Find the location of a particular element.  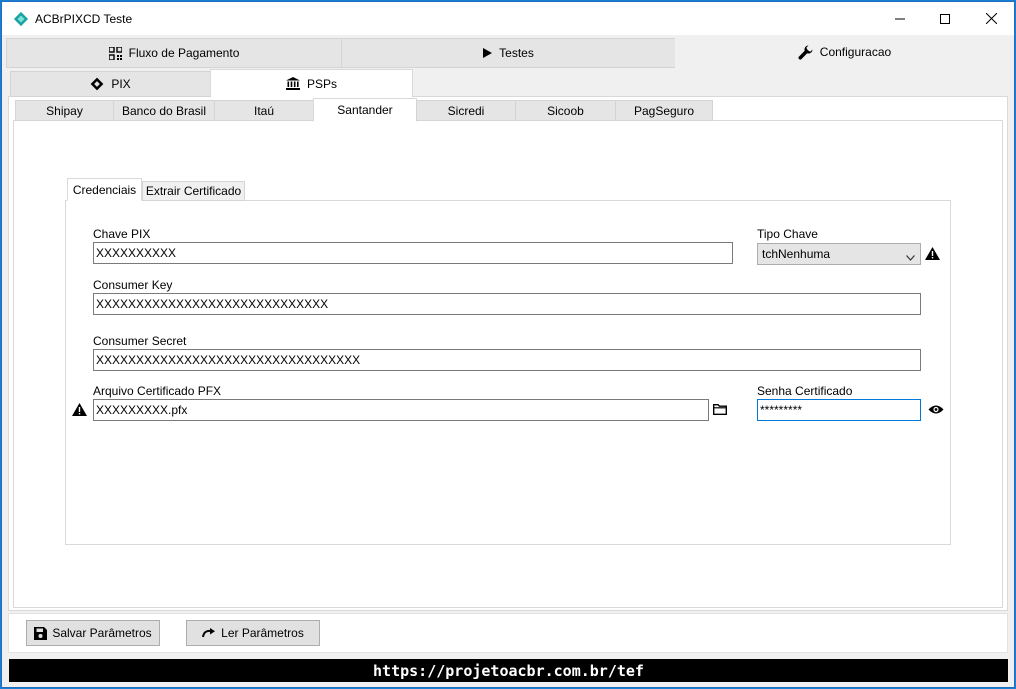

tab-banco-do-brasil: Banco do Brasil is located at coordinates (164, 110).